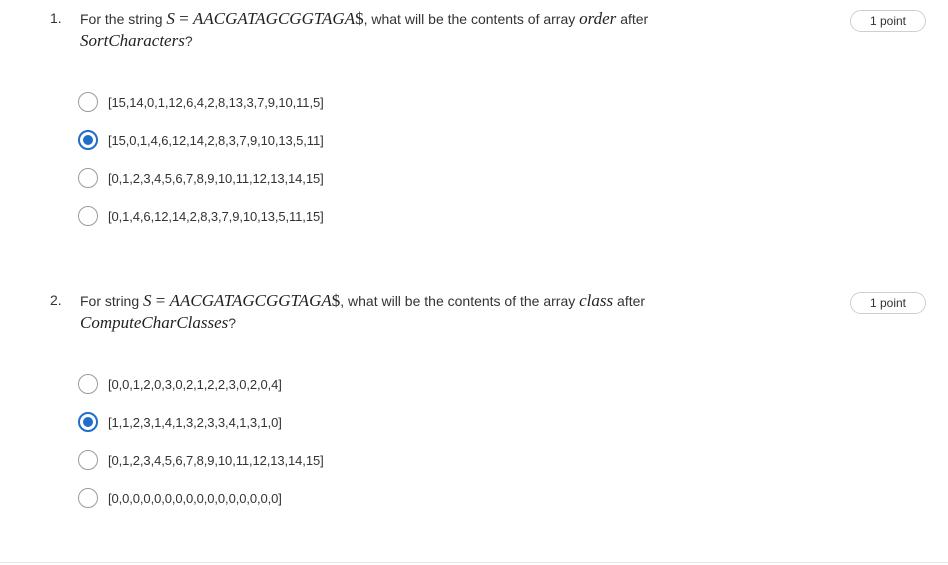 Image resolution: width=948 pixels, height=565 pixels. I want to click on answer-option: [0,1,4,6,12,14,2,8,3,7,9,10,13,5,11,15], so click(201, 216).